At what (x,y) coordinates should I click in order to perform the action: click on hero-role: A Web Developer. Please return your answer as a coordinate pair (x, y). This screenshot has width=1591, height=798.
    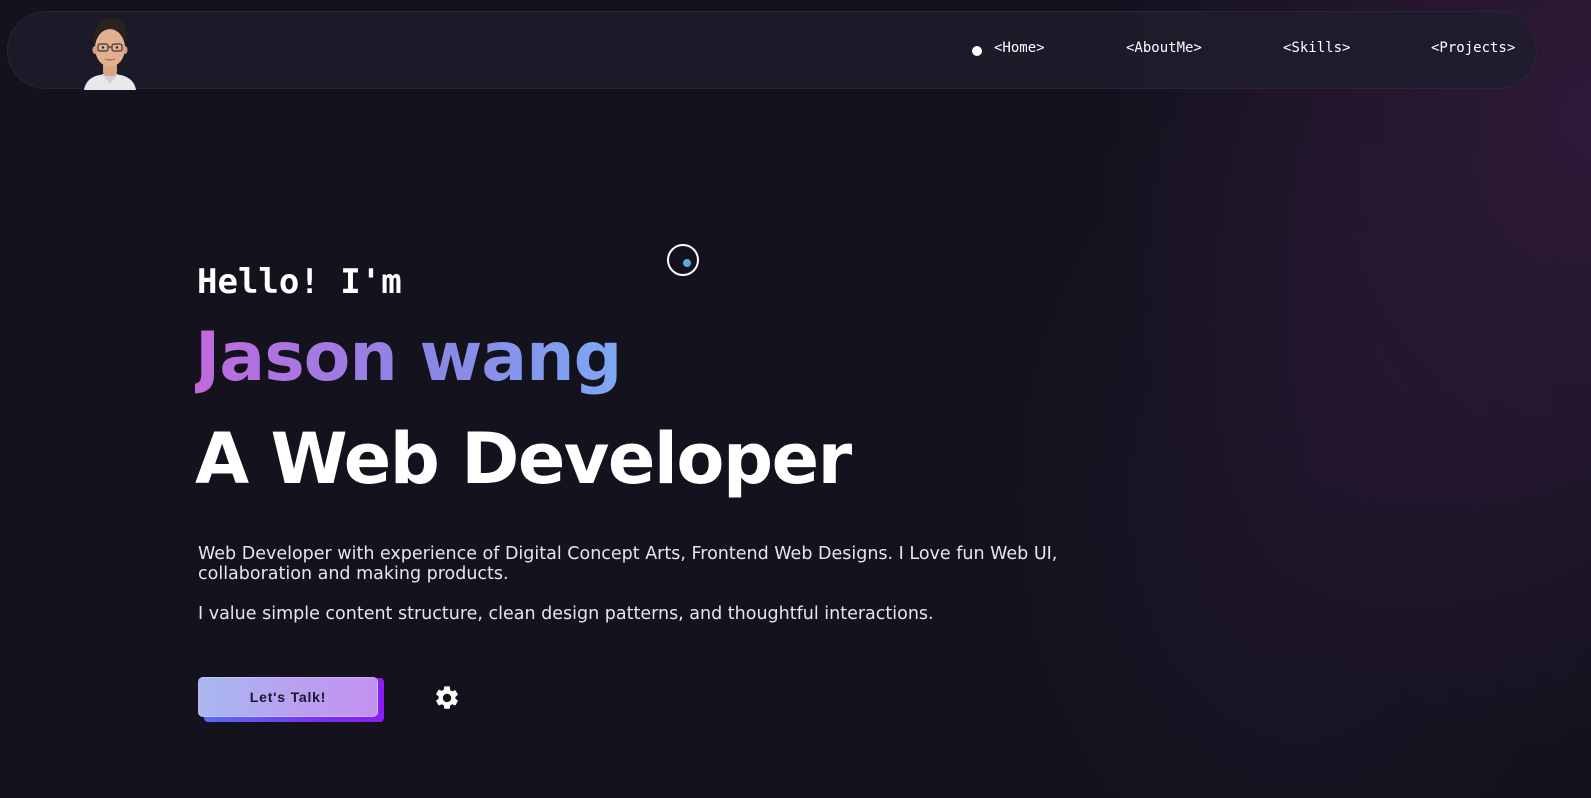
    Looking at the image, I should click on (523, 459).